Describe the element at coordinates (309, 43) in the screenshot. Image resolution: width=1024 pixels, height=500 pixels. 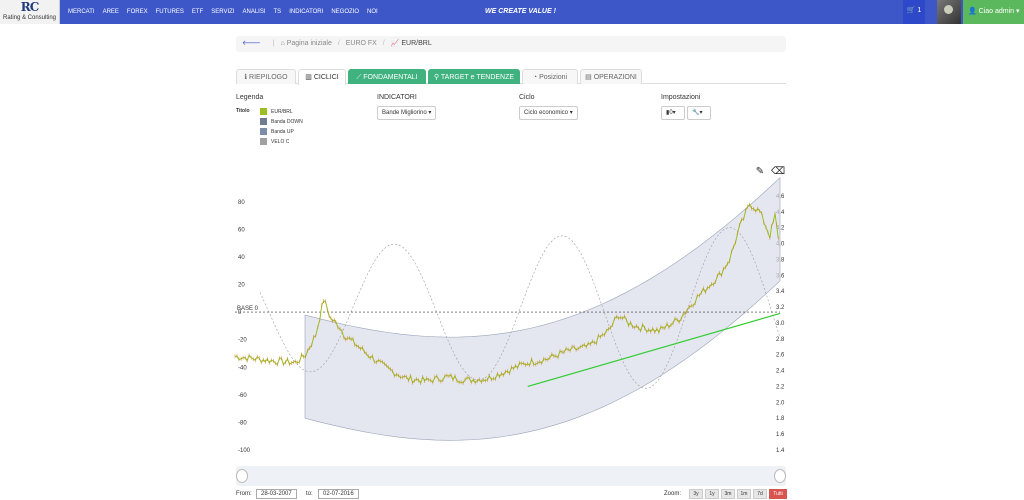
I see `breadcrumb-home: Pagina iniziale` at that location.